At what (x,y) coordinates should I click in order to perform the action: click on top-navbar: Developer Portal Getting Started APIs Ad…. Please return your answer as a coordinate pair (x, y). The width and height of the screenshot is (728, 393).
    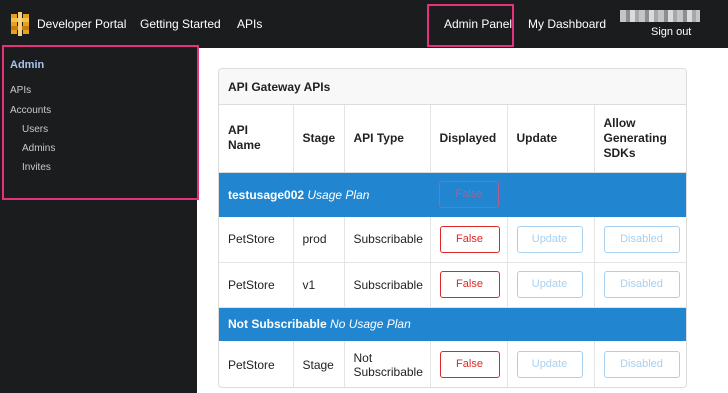
    Looking at the image, I should click on (364, 24).